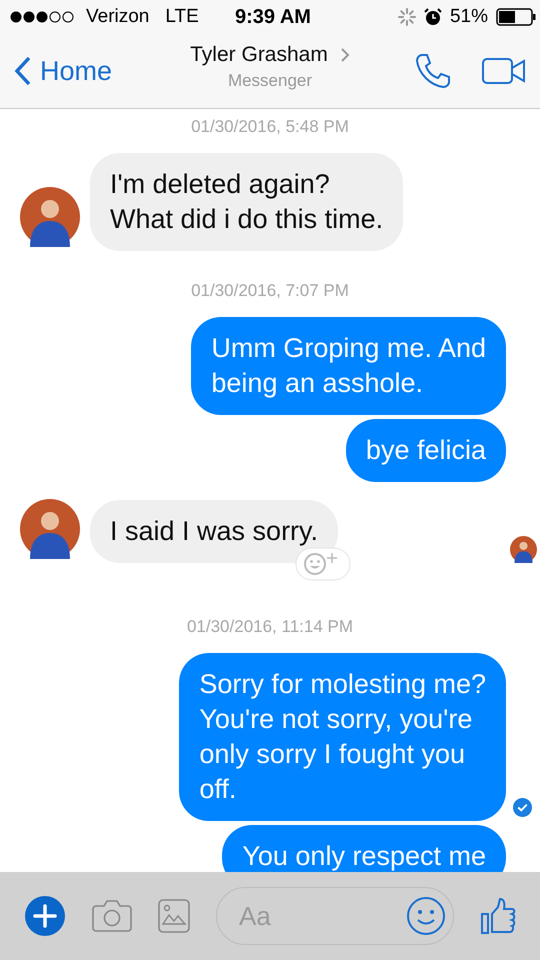  Describe the element at coordinates (273, 17) in the screenshot. I see `status-time: 9:39 AM` at that location.